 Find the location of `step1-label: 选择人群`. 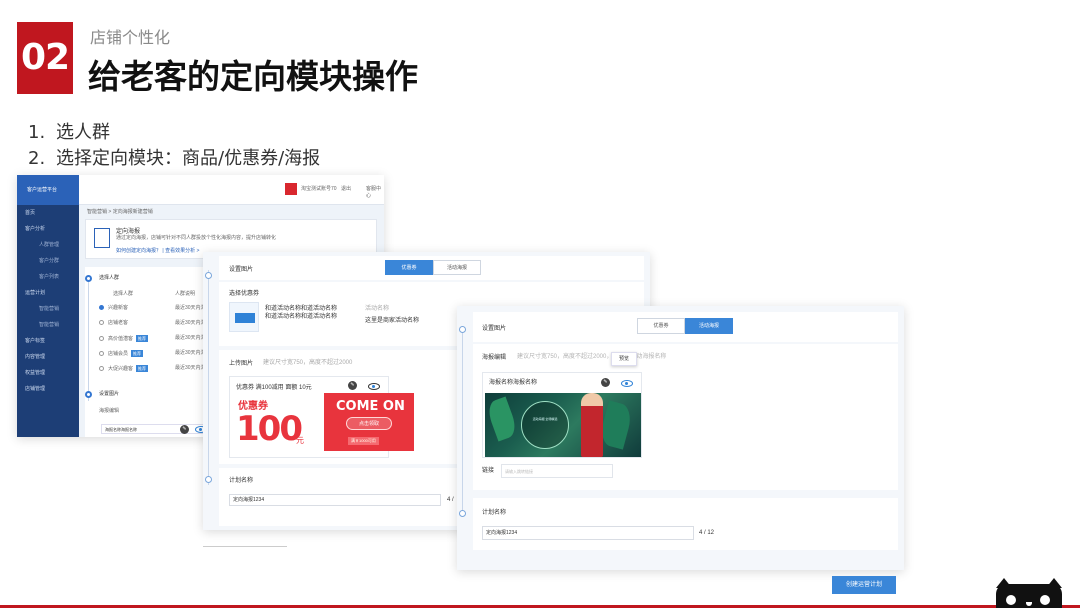

step1-label: 选择人群 is located at coordinates (109, 278).